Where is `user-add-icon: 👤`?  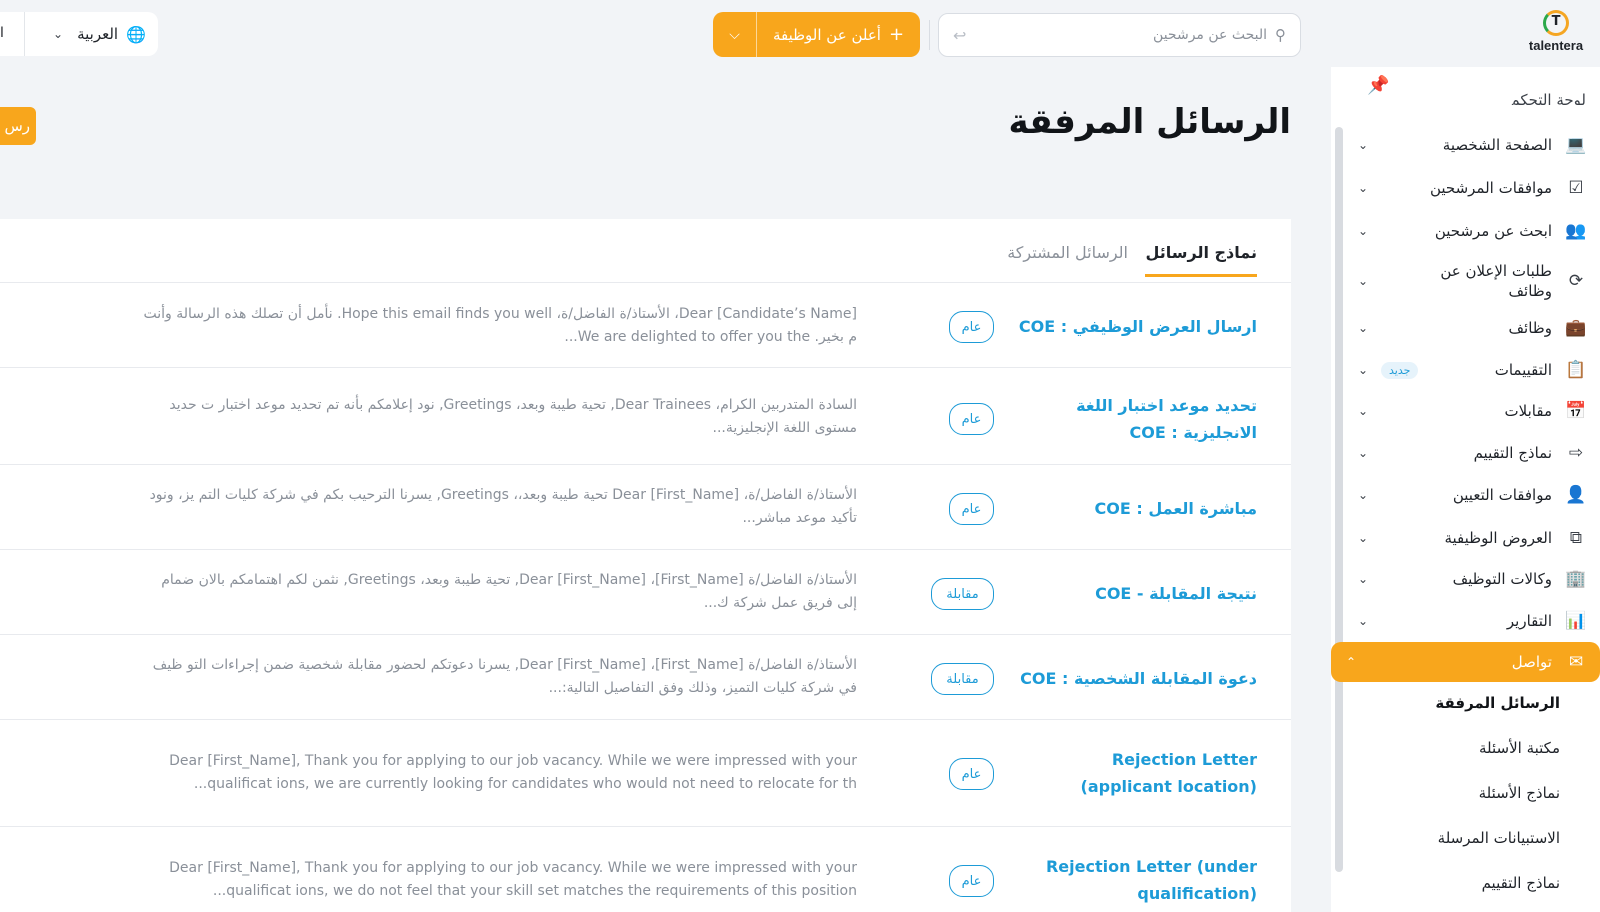
user-add-icon: 👤 is located at coordinates (1576, 495).